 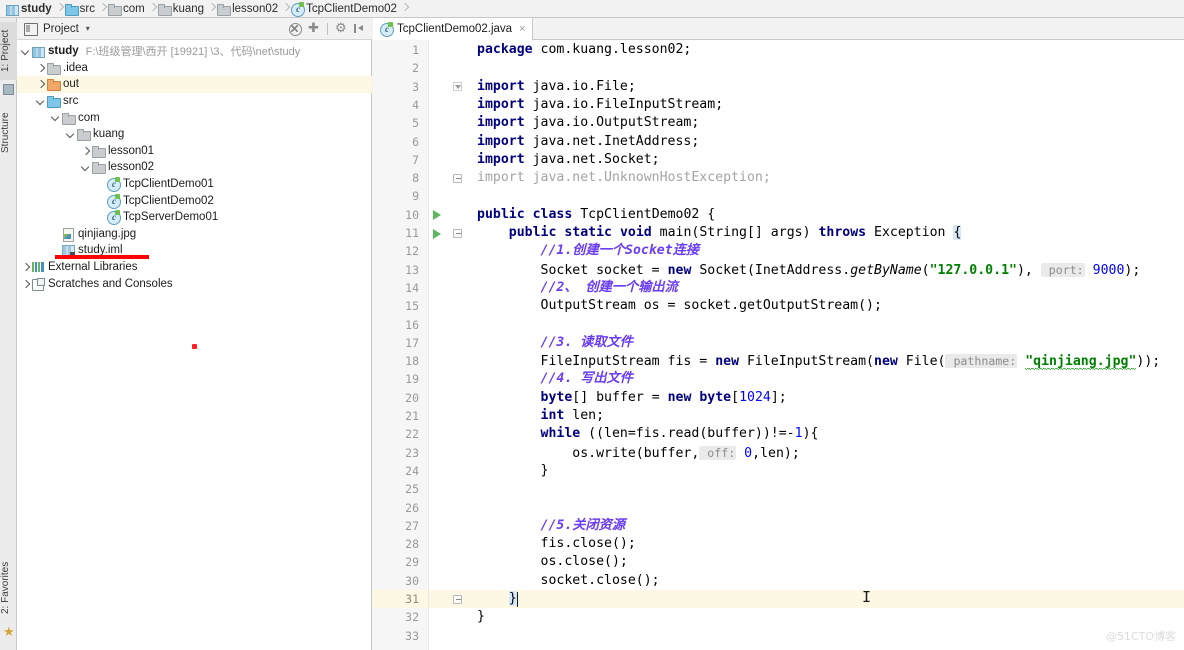 I want to click on code-line: while ((len=fis.read(buffer))!=-1){, so click(x=648, y=434).